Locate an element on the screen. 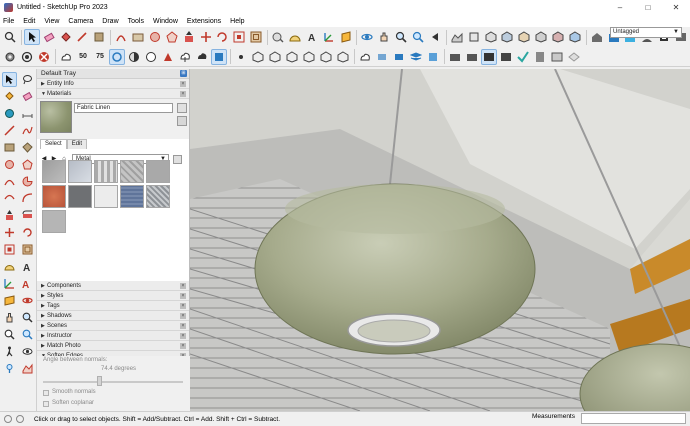  pan-icon is located at coordinates (384, 37).